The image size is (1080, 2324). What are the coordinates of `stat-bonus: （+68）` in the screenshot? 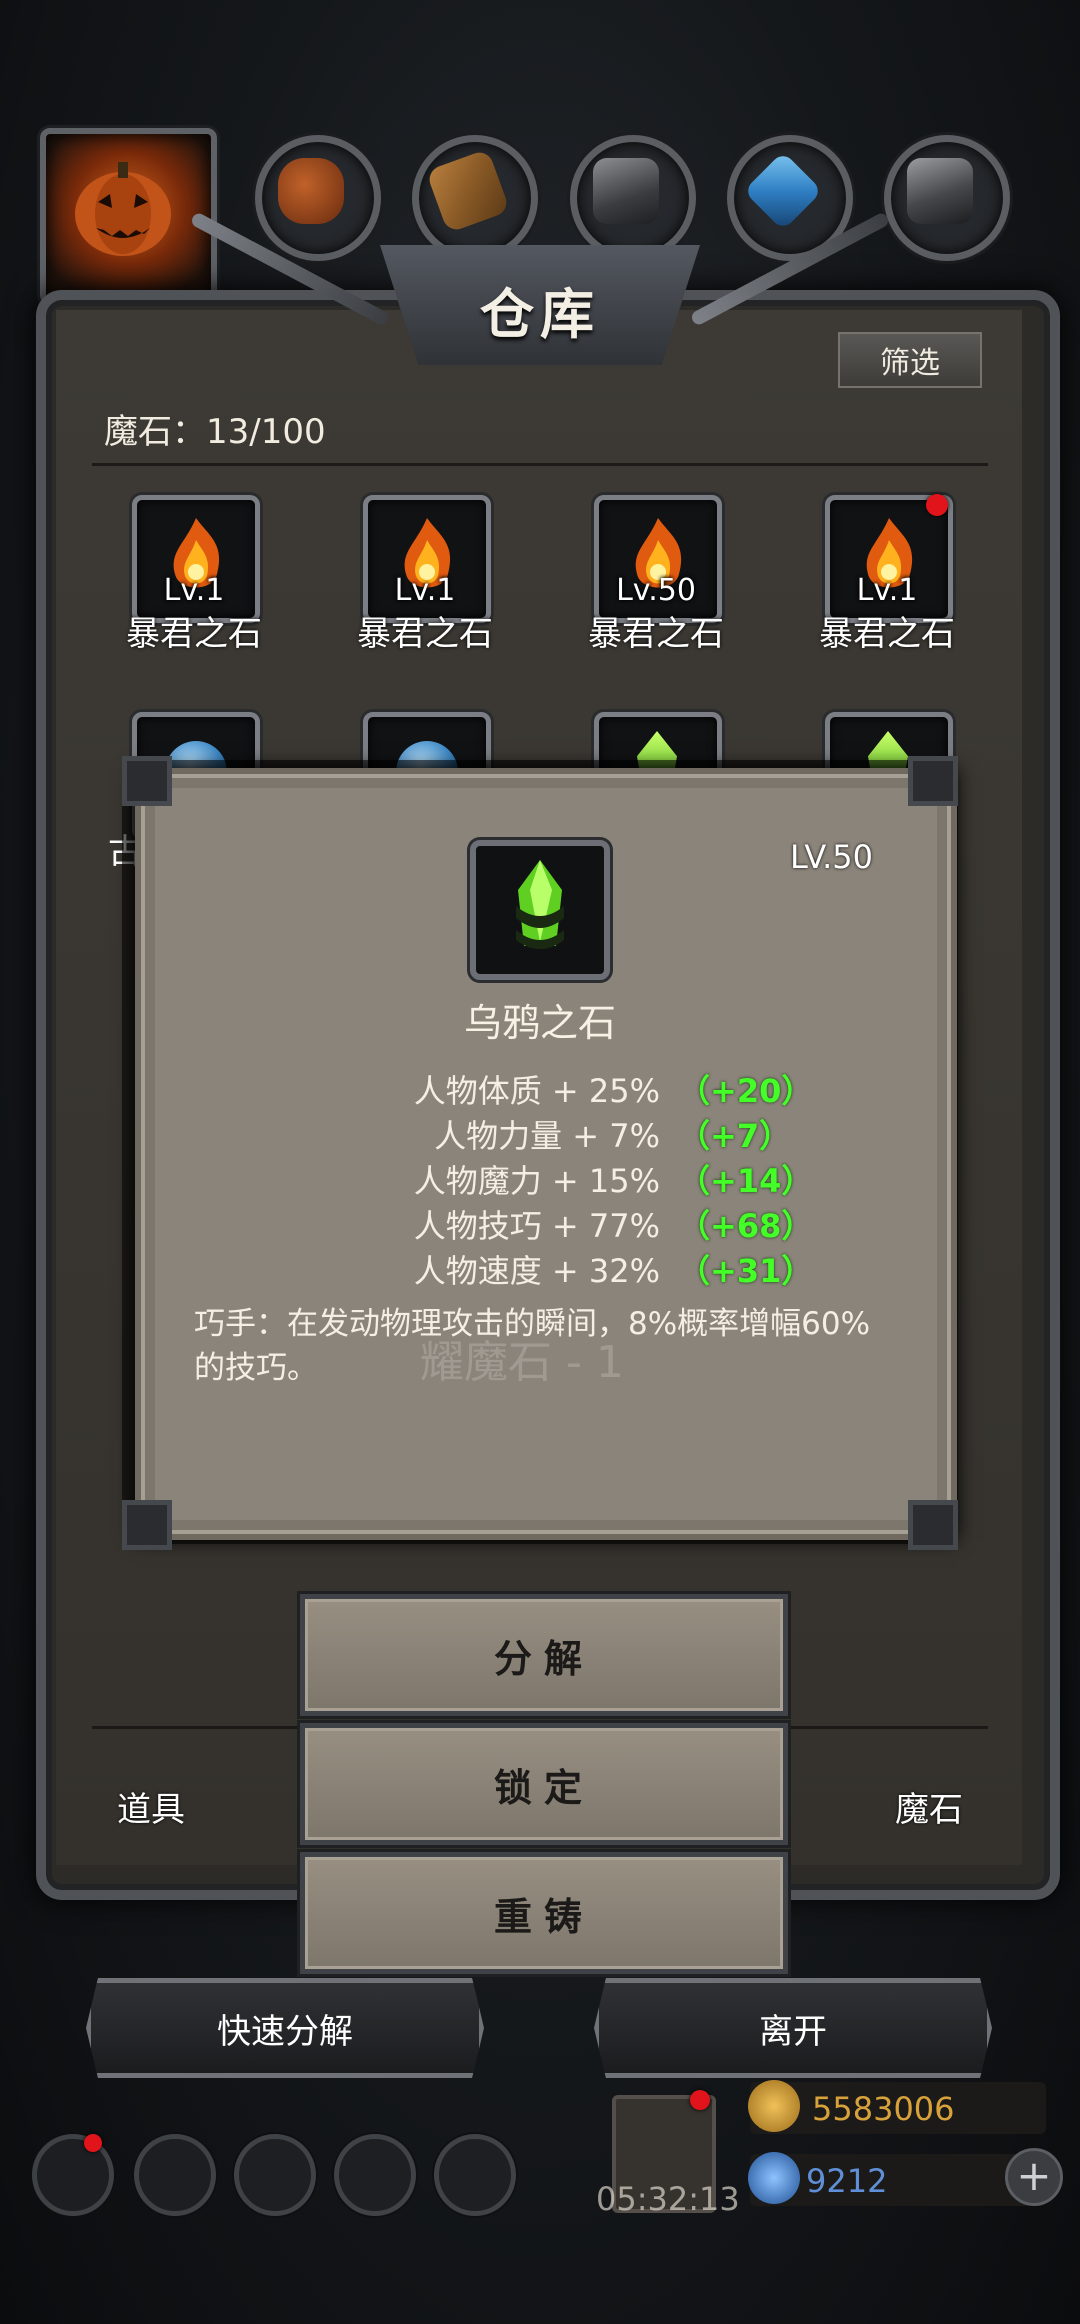 It's located at (746, 1226).